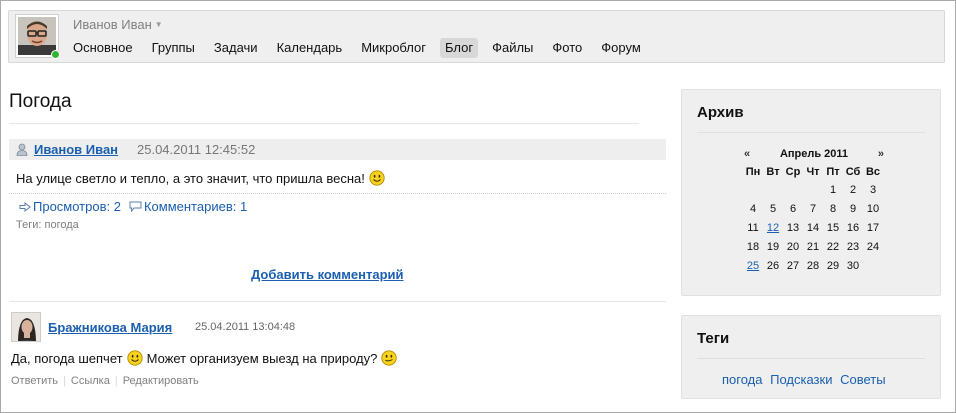 The image size is (956, 413). What do you see at coordinates (833, 190) in the screenshot?
I see `calendar-day: 1` at bounding box center [833, 190].